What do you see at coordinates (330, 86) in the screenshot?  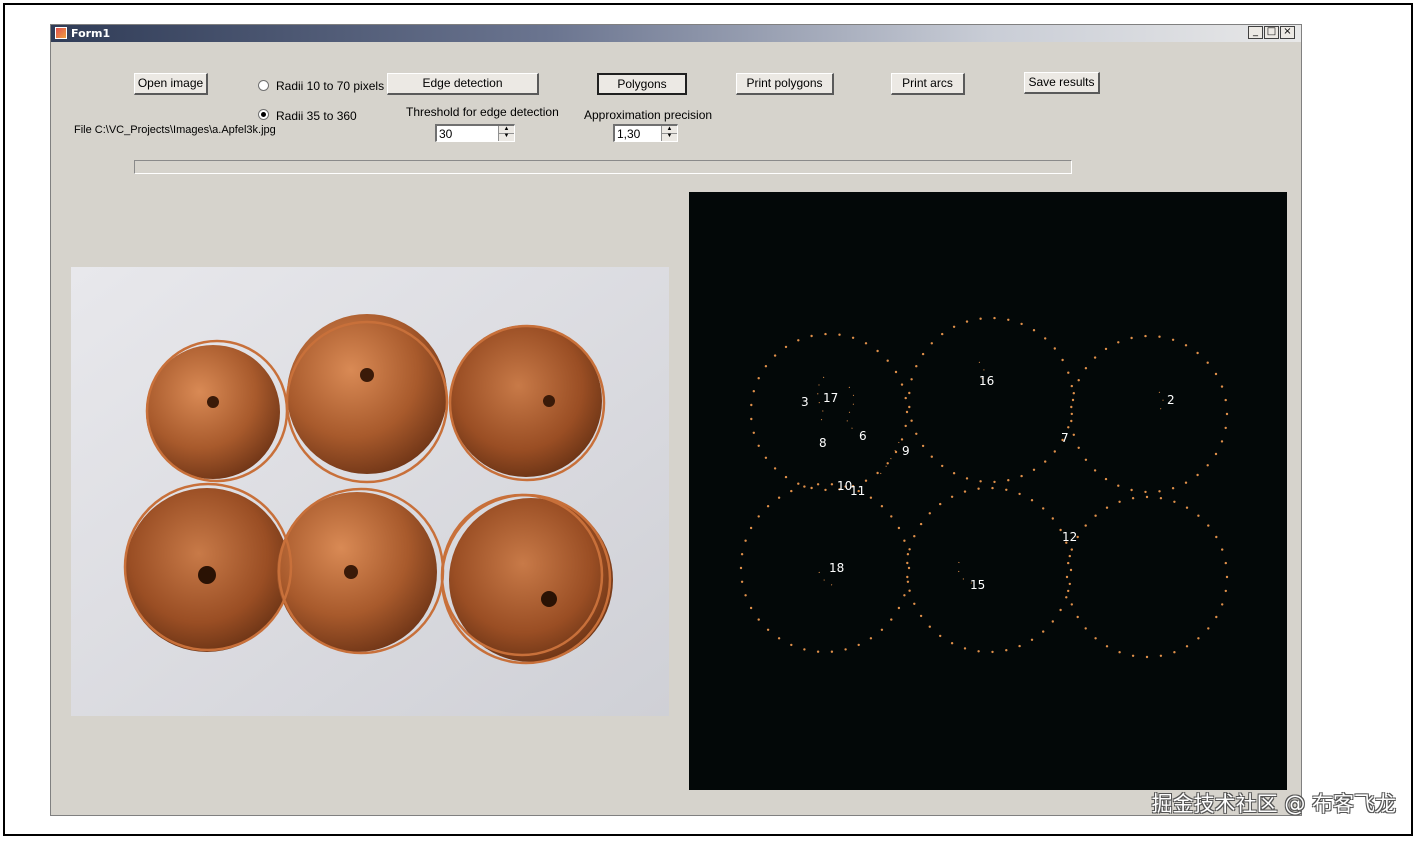 I see `radii-10-70-label: Radii 10 to 70 pixels` at bounding box center [330, 86].